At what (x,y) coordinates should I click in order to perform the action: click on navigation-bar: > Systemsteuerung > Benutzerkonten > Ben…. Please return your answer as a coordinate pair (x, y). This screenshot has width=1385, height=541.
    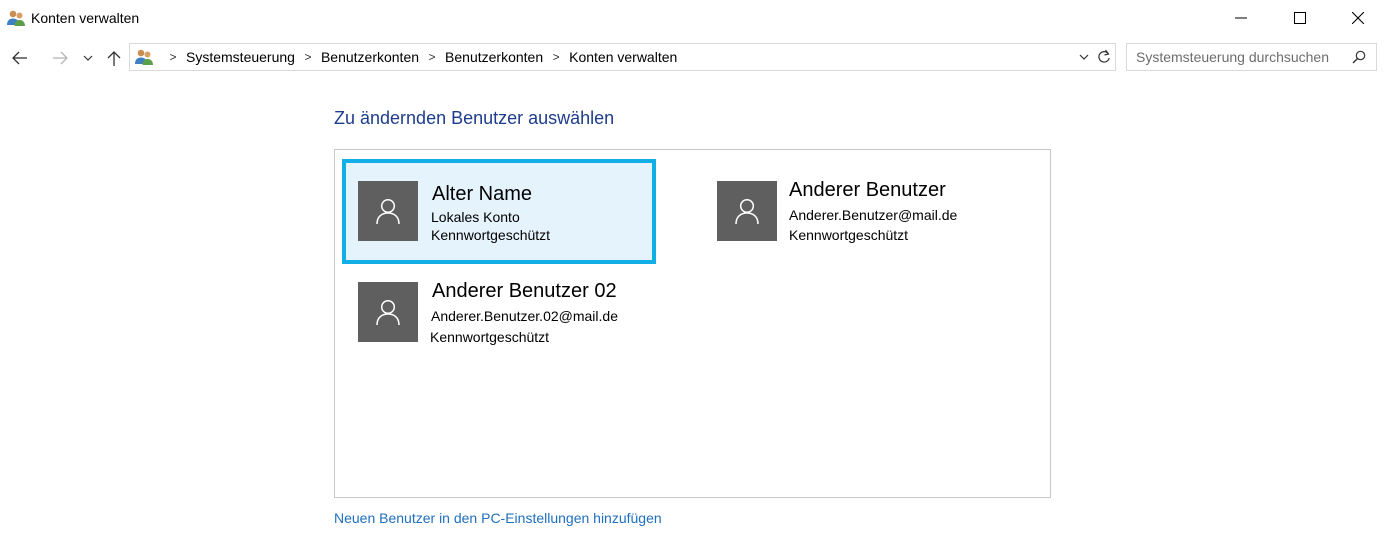
    Looking at the image, I should click on (692, 58).